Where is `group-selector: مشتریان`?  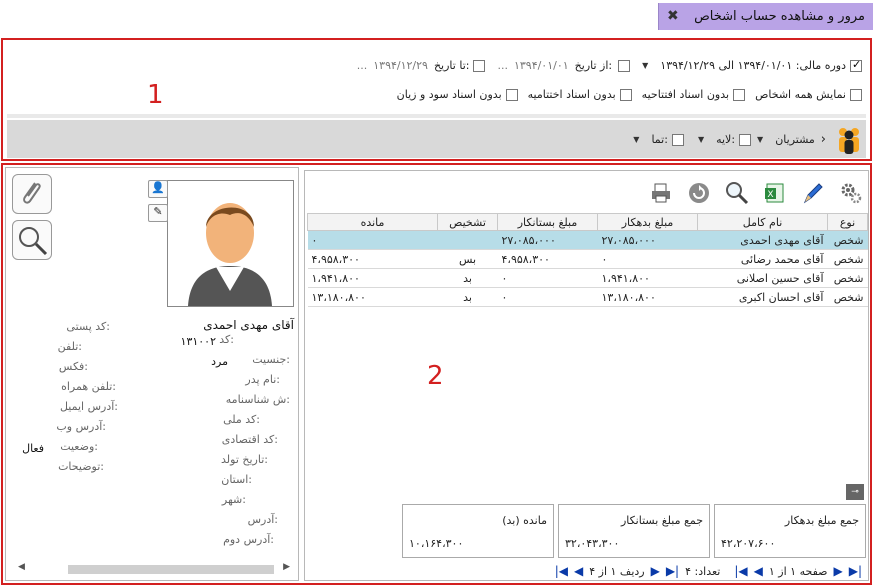
group-selector: مشتریان is located at coordinates (795, 139).